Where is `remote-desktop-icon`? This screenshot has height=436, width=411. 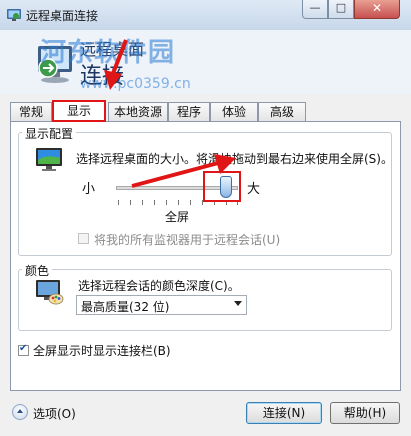 remote-desktop-icon is located at coordinates (14, 15).